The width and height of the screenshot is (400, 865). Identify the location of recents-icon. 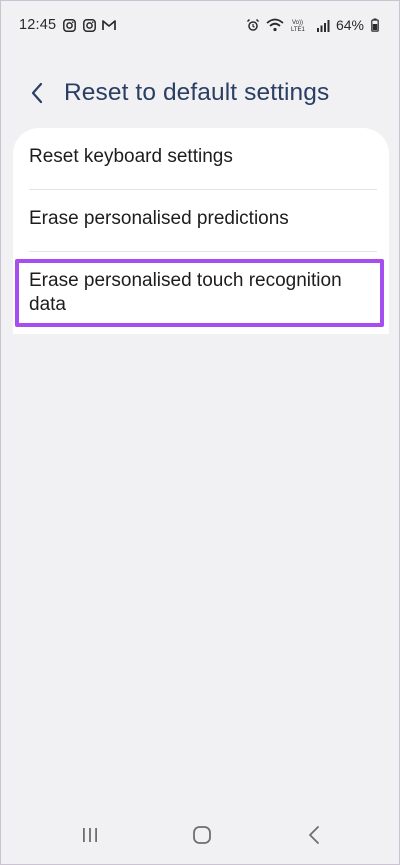
(90, 835).